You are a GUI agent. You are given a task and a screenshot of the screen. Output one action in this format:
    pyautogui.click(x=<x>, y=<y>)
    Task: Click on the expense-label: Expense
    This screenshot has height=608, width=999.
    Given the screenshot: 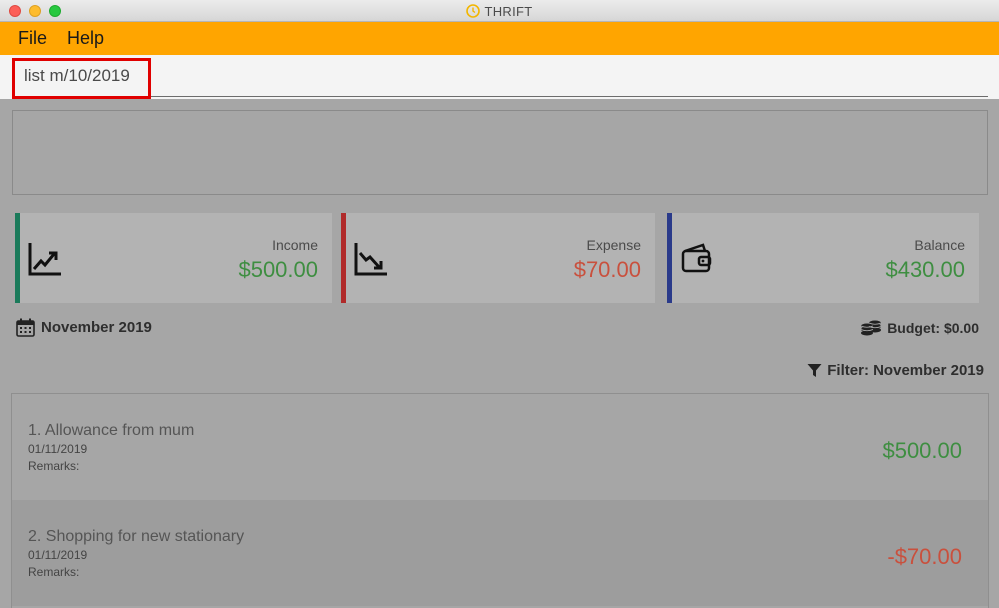 What is the action you would take?
    pyautogui.click(x=613, y=245)
    